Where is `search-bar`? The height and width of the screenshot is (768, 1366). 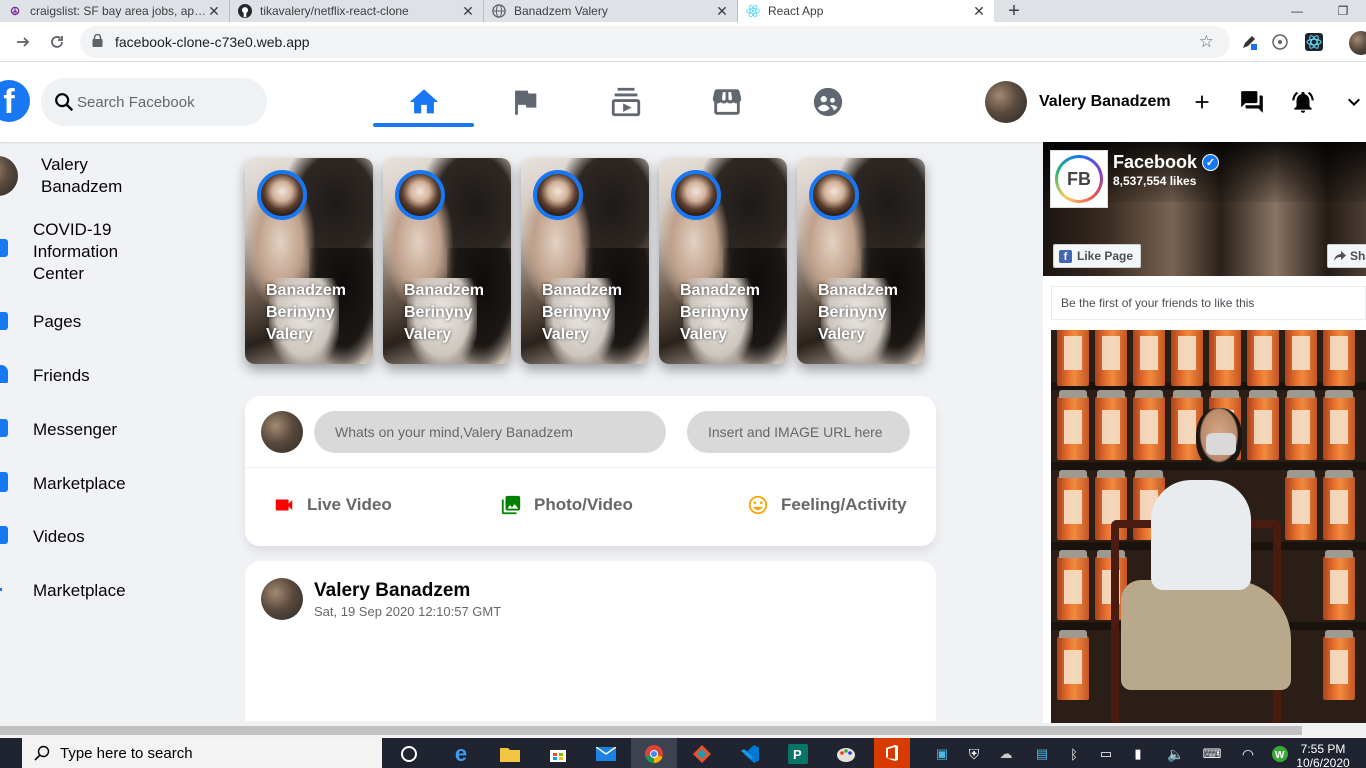
search-bar is located at coordinates (154, 102).